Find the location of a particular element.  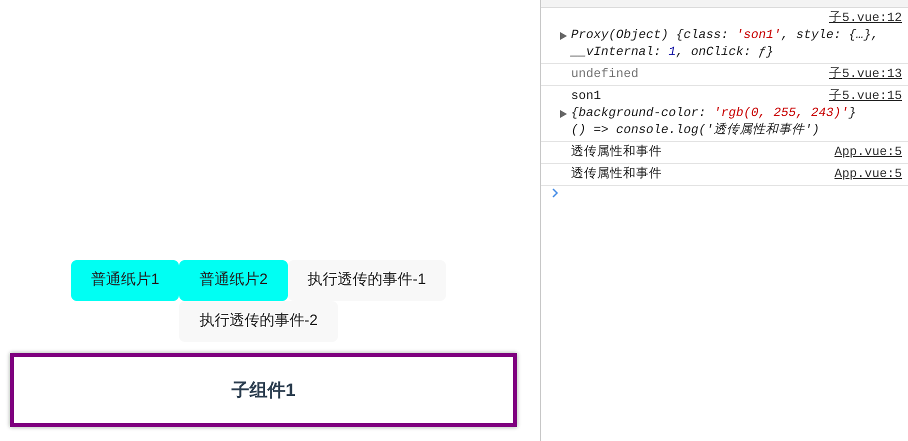

console-message: {background-color: 'rgb(0, 255, 243)'} is located at coordinates (713, 113).